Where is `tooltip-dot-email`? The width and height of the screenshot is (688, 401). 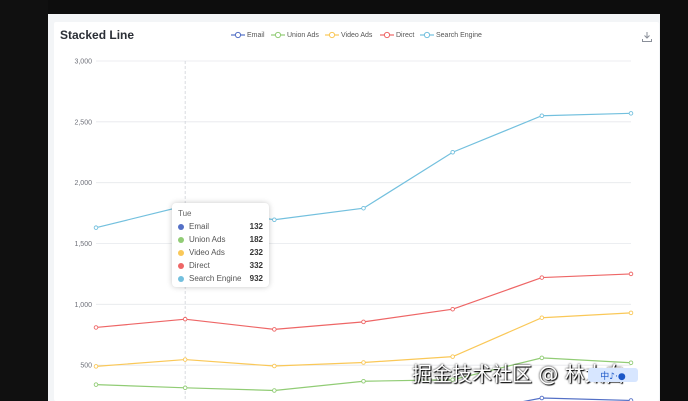 tooltip-dot-email is located at coordinates (181, 226).